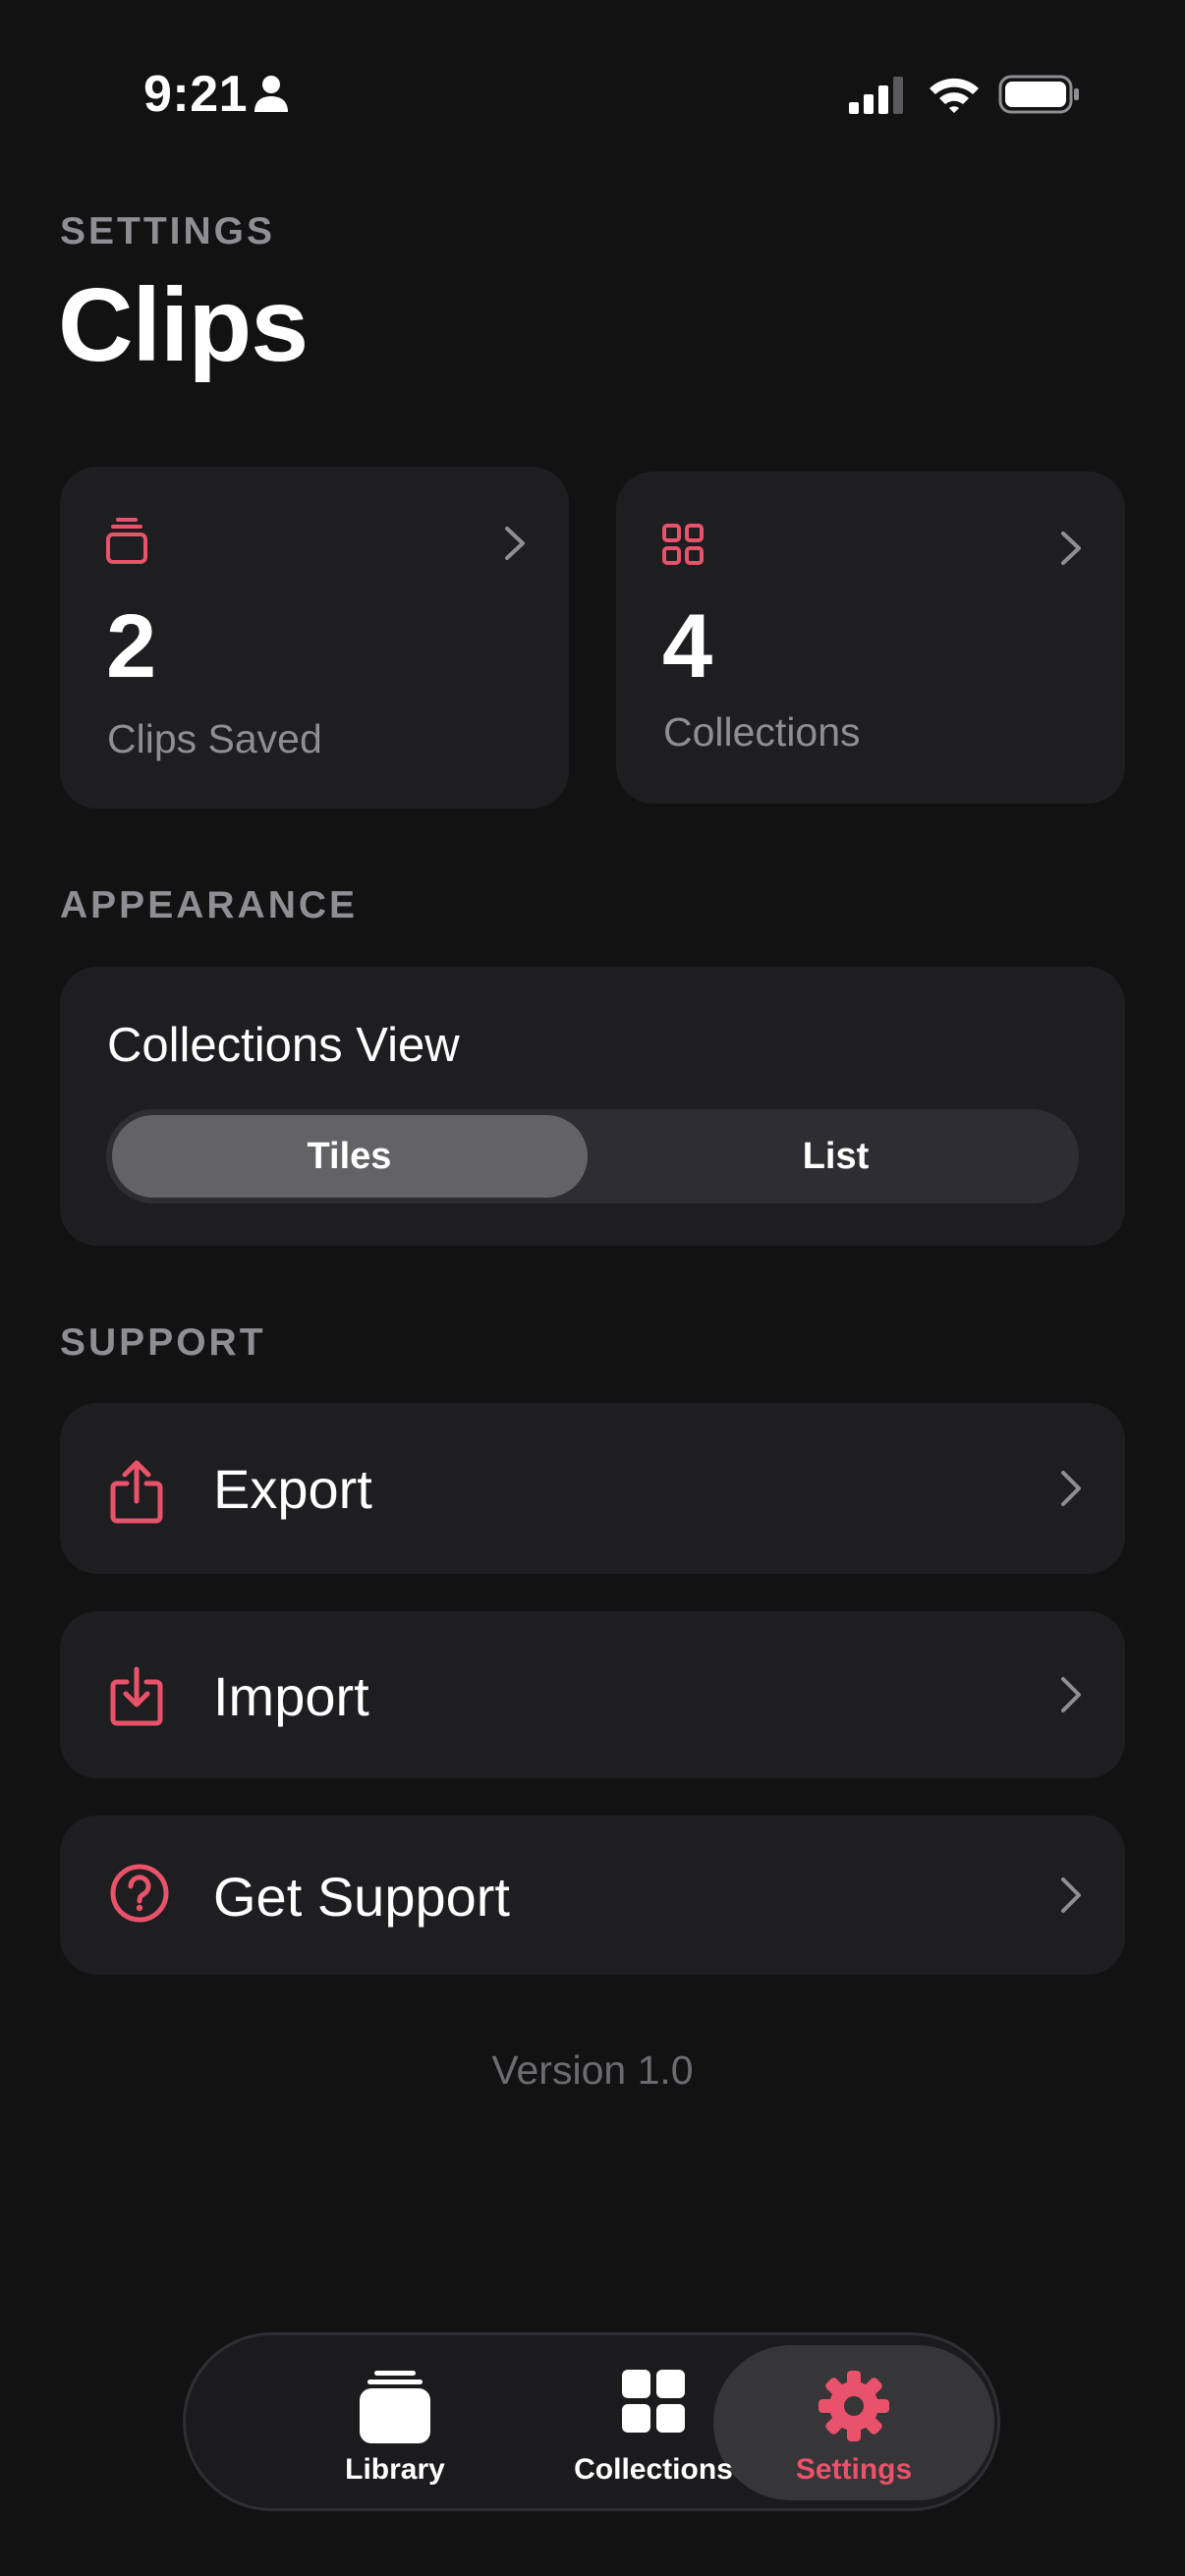 This screenshot has width=1185, height=2576. I want to click on support-section-label: SUPPORT, so click(163, 1342).